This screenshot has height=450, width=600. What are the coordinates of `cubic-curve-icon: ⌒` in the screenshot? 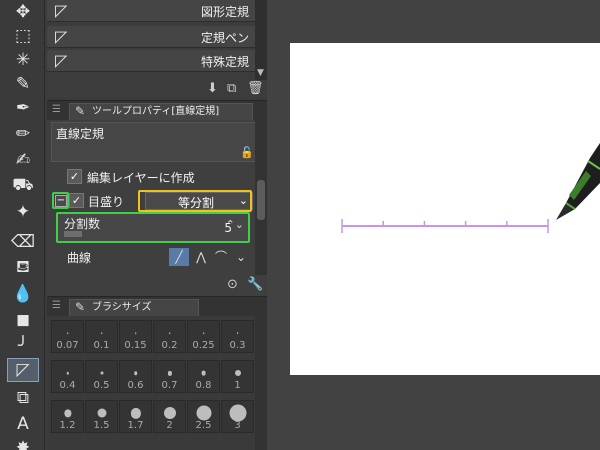 It's located at (221, 257).